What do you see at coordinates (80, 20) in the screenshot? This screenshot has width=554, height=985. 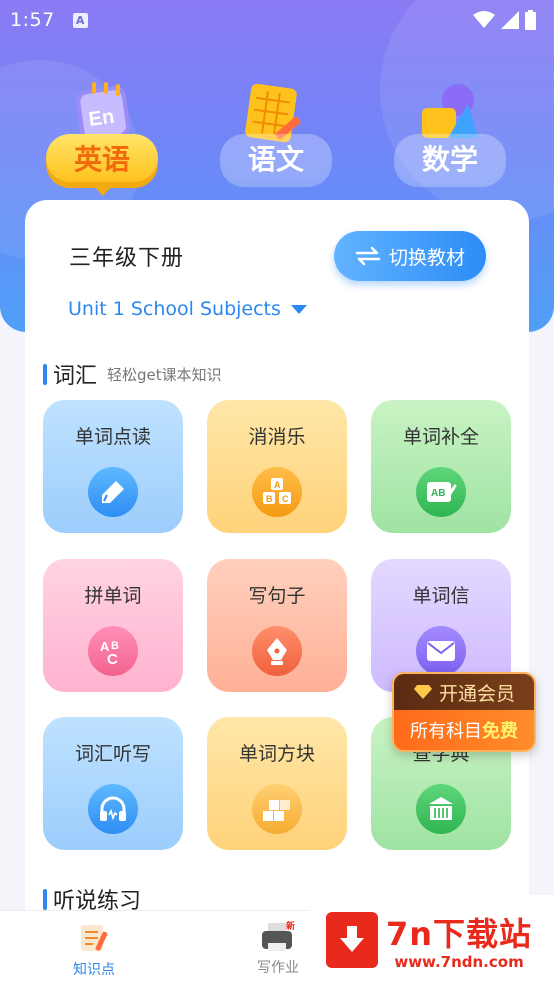 I see `notification-icon: A` at bounding box center [80, 20].